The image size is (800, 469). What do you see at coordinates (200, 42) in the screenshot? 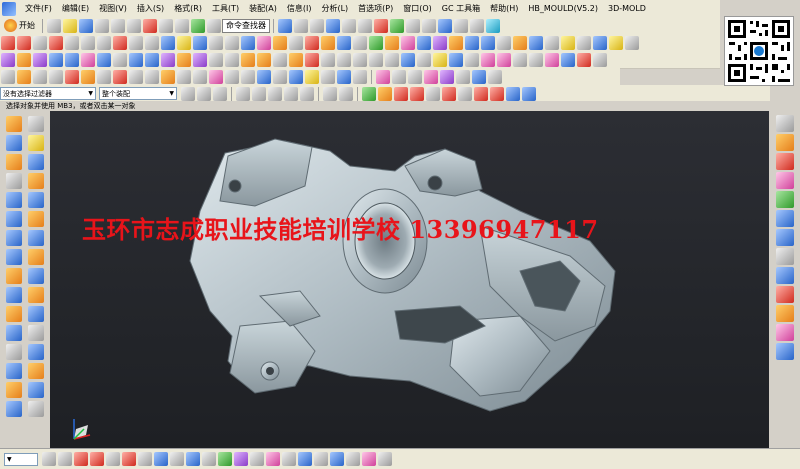
I see `intersection-curve-icon` at bounding box center [200, 42].